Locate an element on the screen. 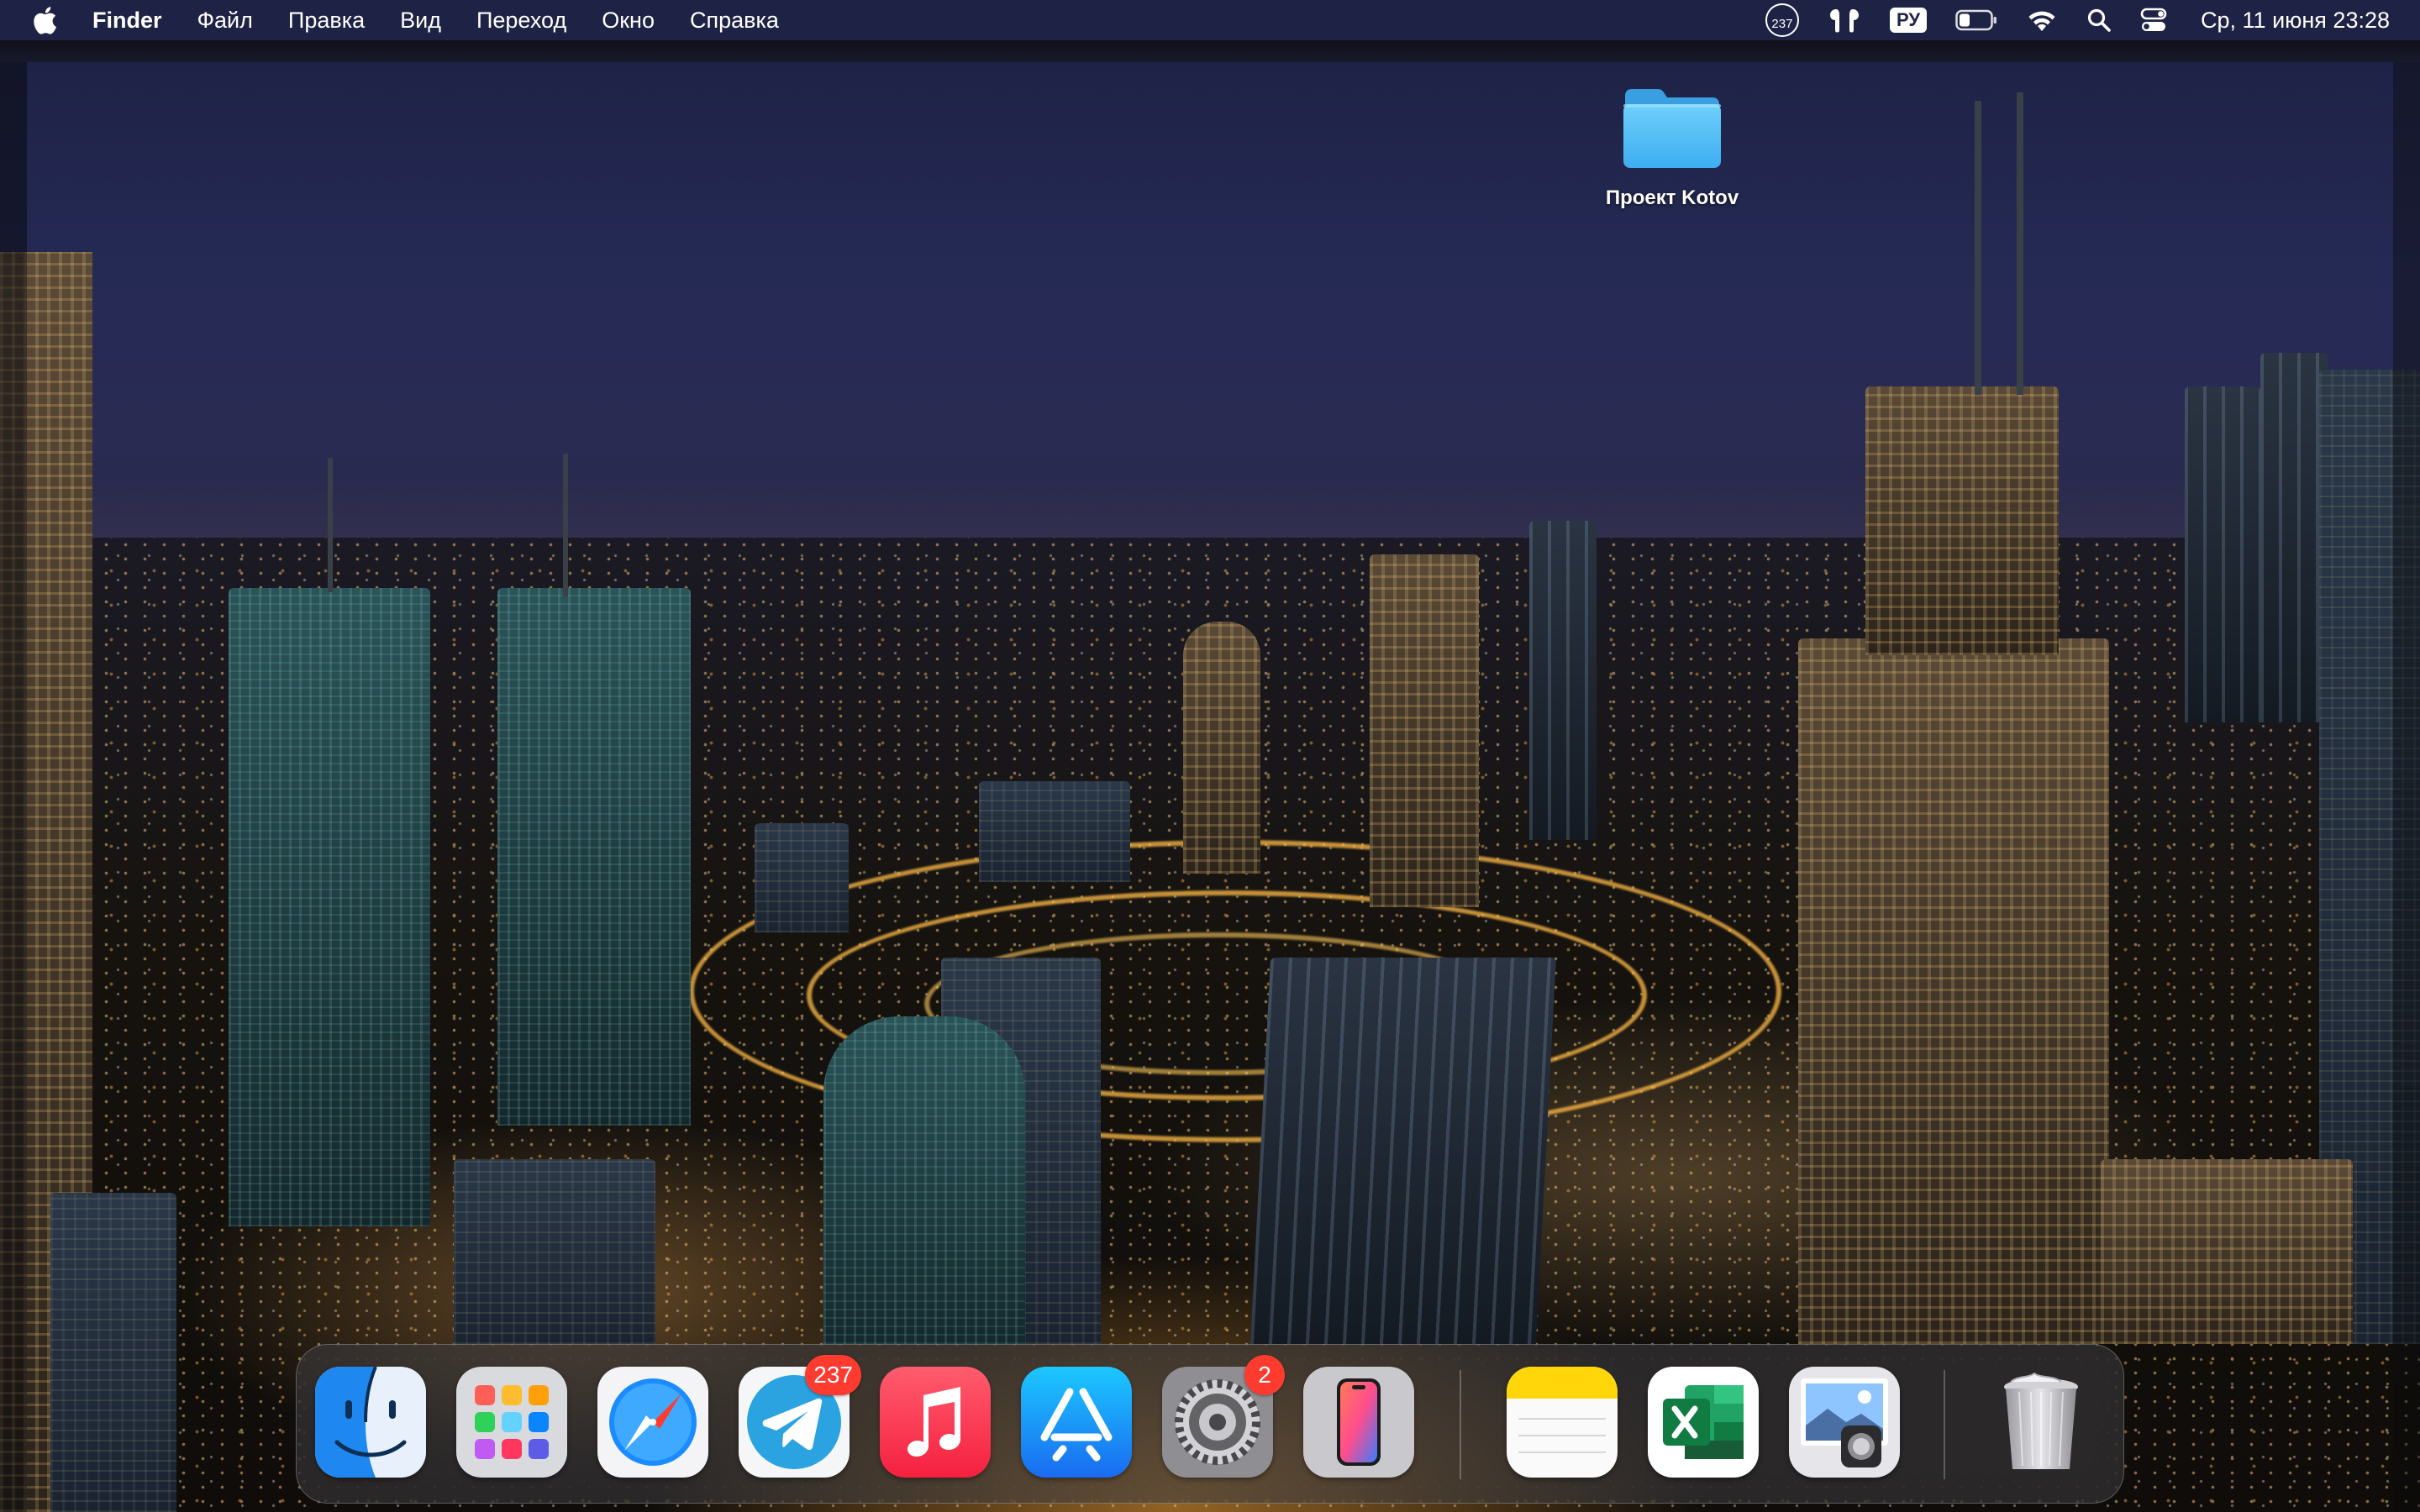 The width and height of the screenshot is (2420, 1512). menu-help: Справка is located at coordinates (734, 21).